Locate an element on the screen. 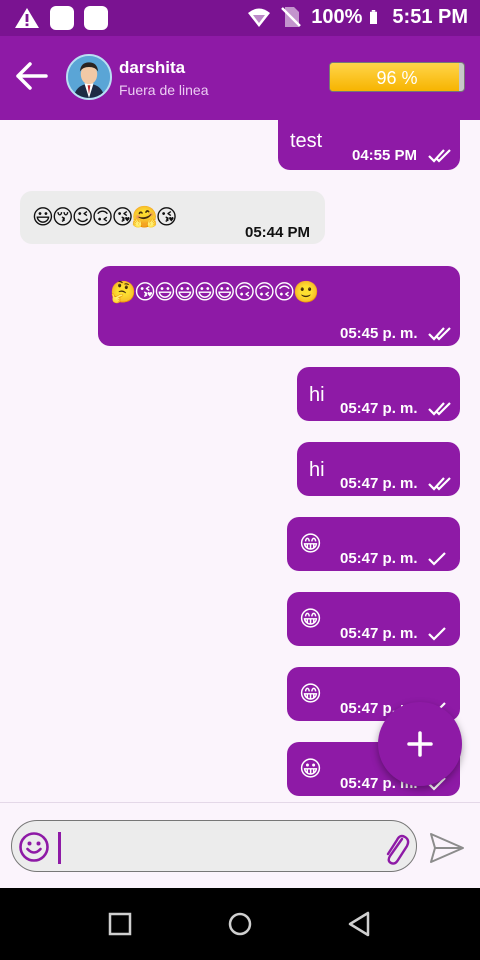 This screenshot has height=960, width=480. home-icon is located at coordinates (240, 924).